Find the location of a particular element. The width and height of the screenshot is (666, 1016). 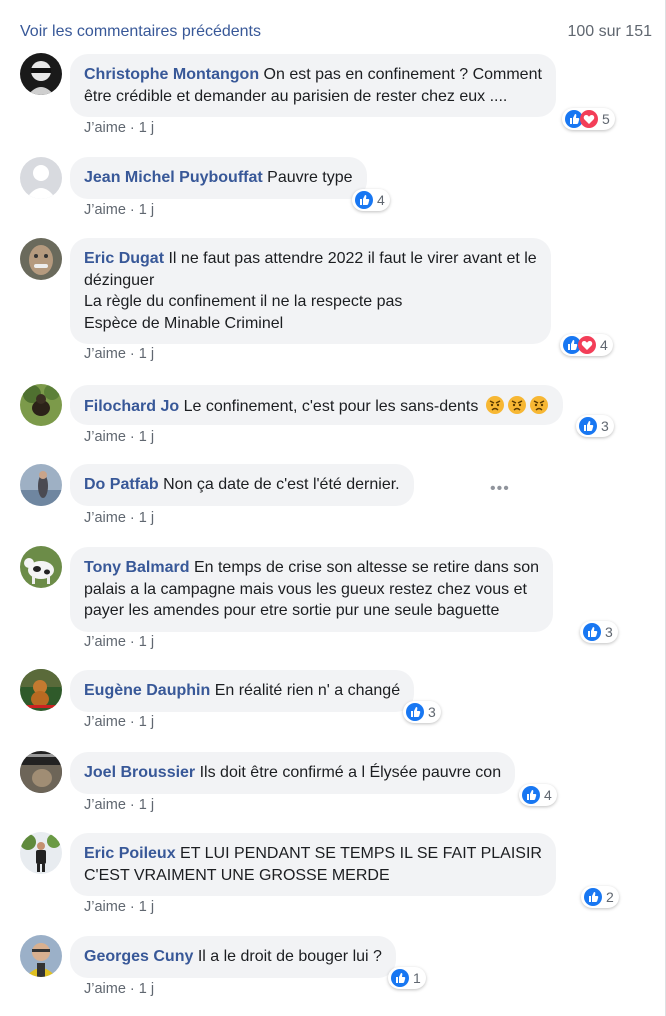

reaction-summary: 1 is located at coordinates (407, 978).